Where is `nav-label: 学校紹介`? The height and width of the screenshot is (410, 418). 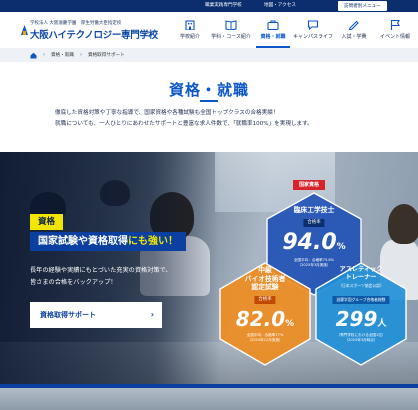
nav-label: 学校紹介 is located at coordinates (189, 37).